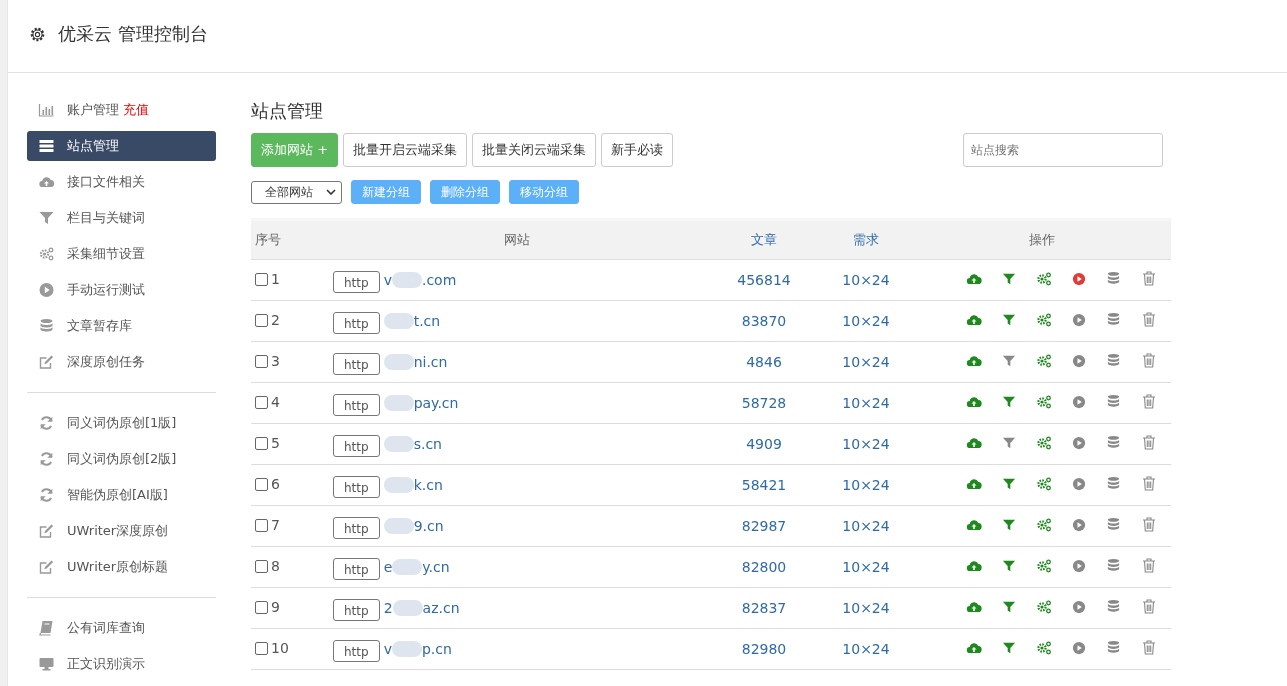 This screenshot has height=686, width=1287. What do you see at coordinates (121, 531) in the screenshot?
I see `sidebar-item: UWriter深度原创` at bounding box center [121, 531].